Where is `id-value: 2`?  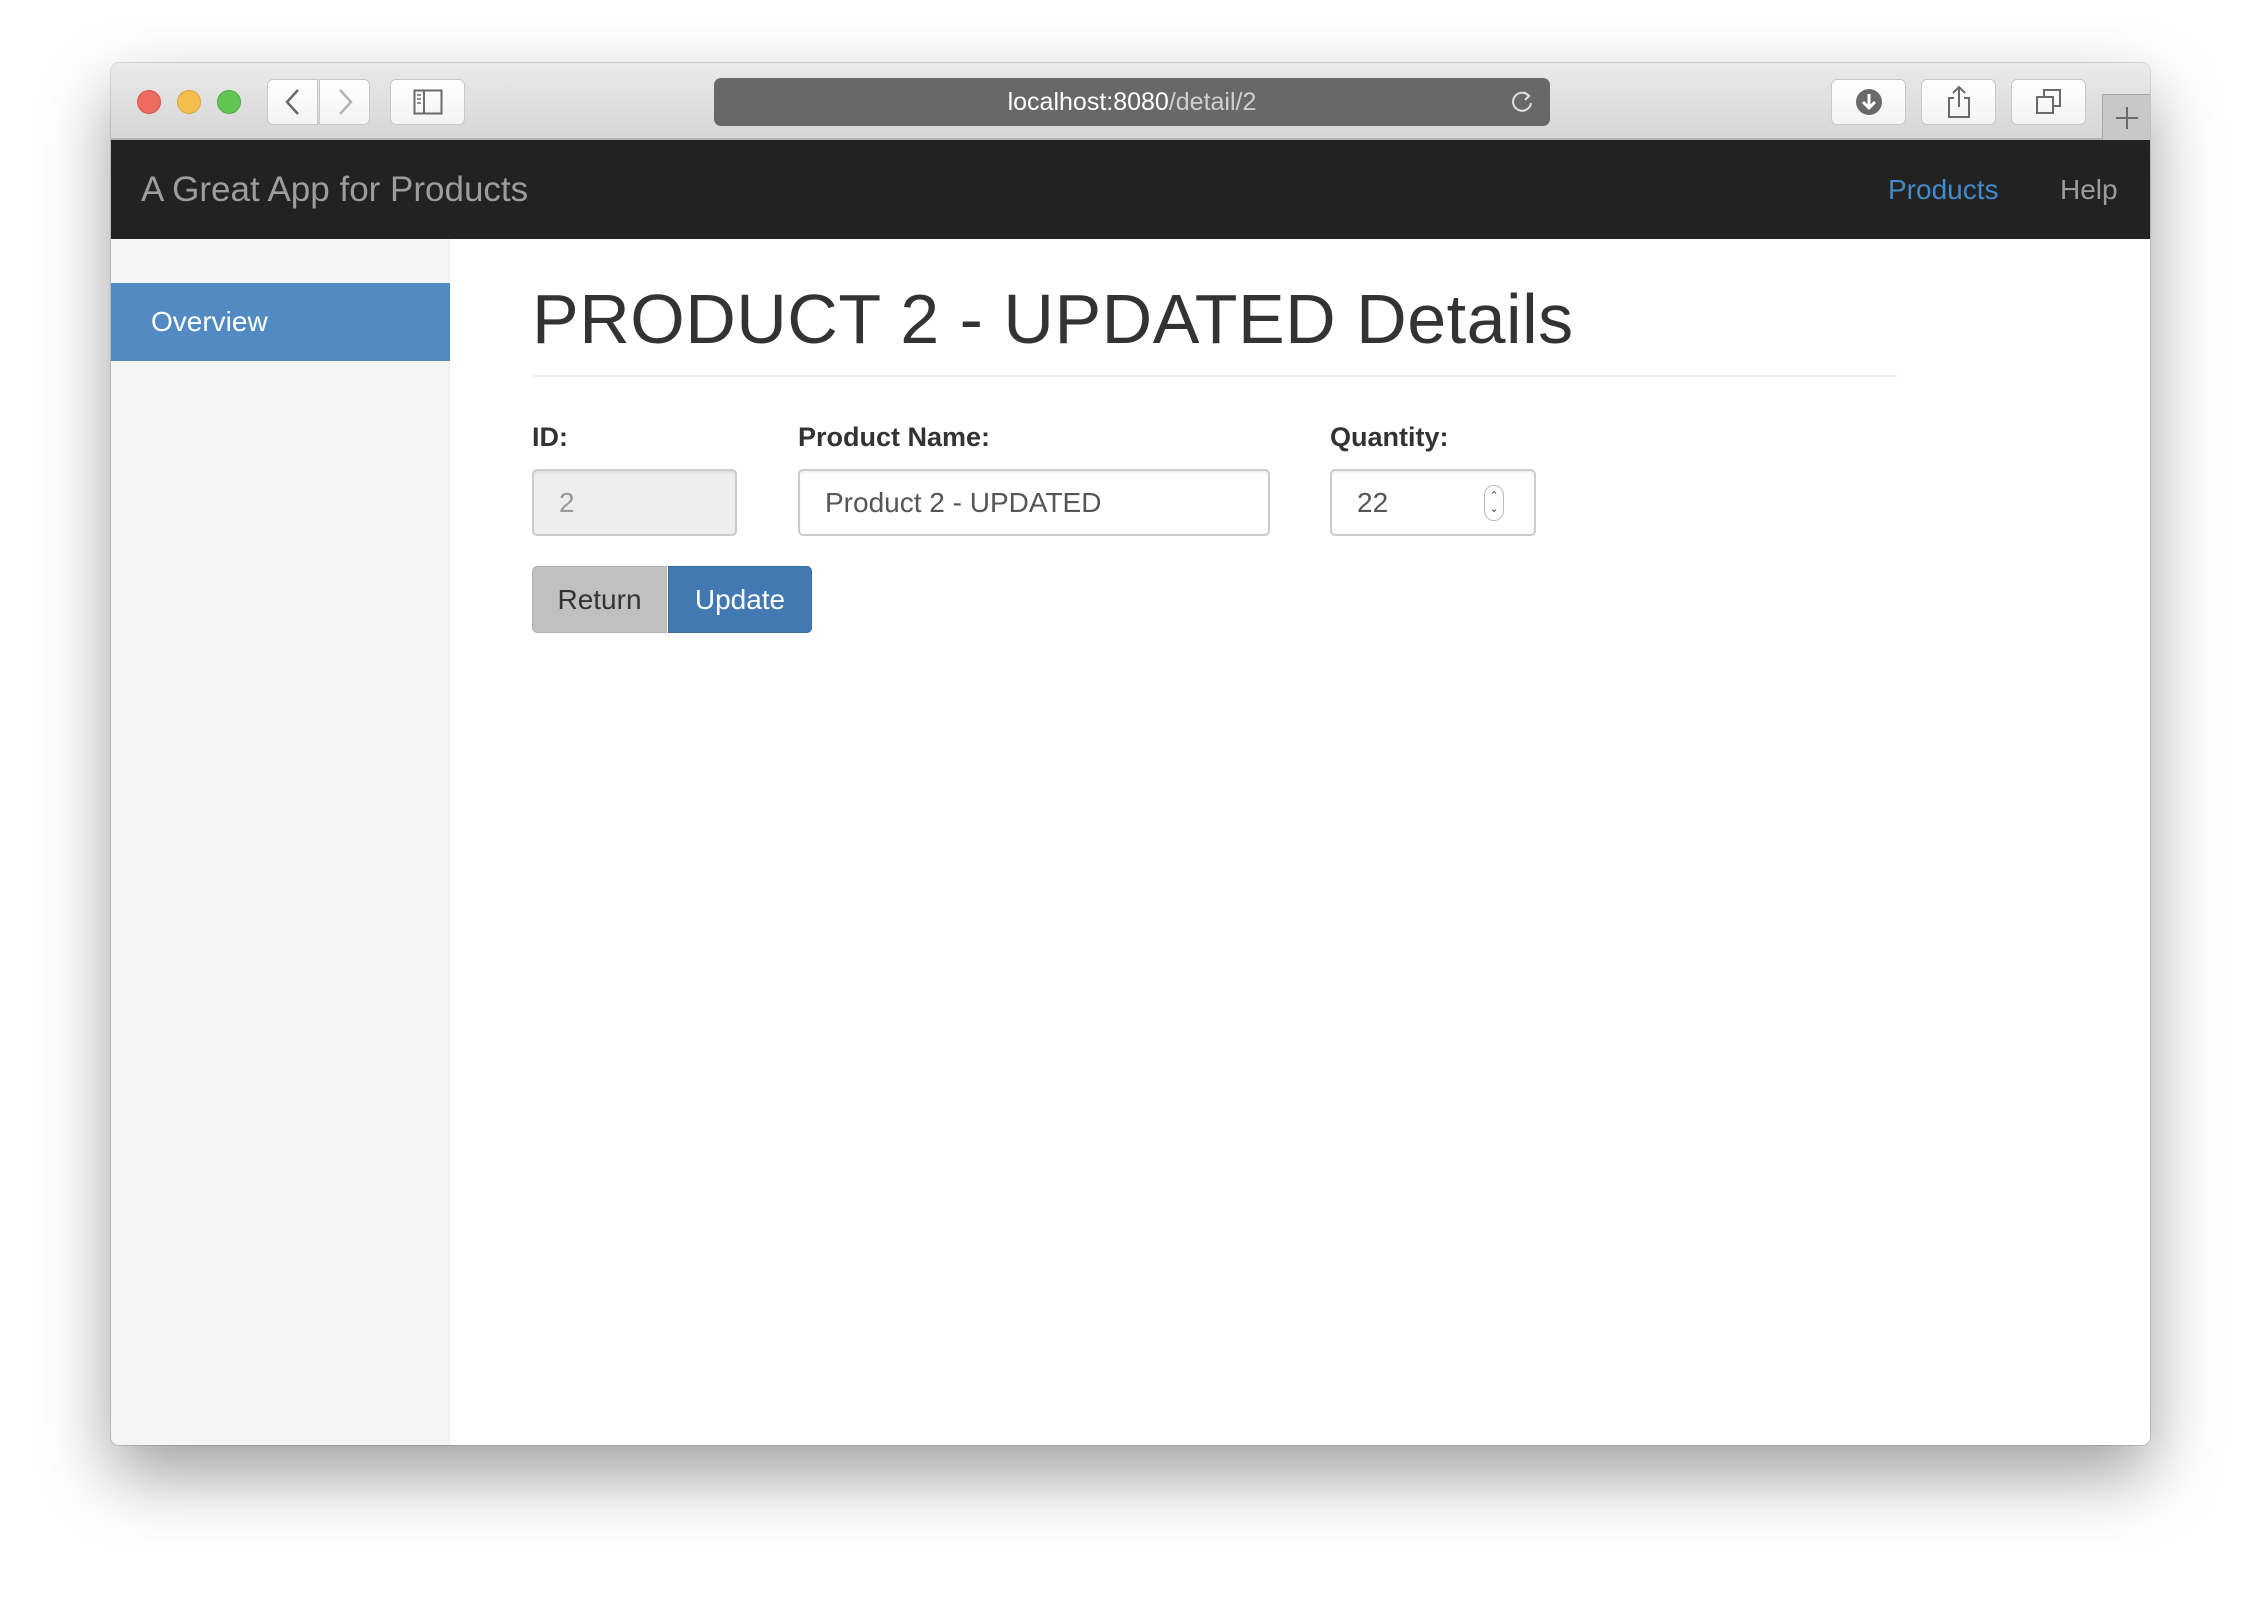
id-value: 2 is located at coordinates (567, 502).